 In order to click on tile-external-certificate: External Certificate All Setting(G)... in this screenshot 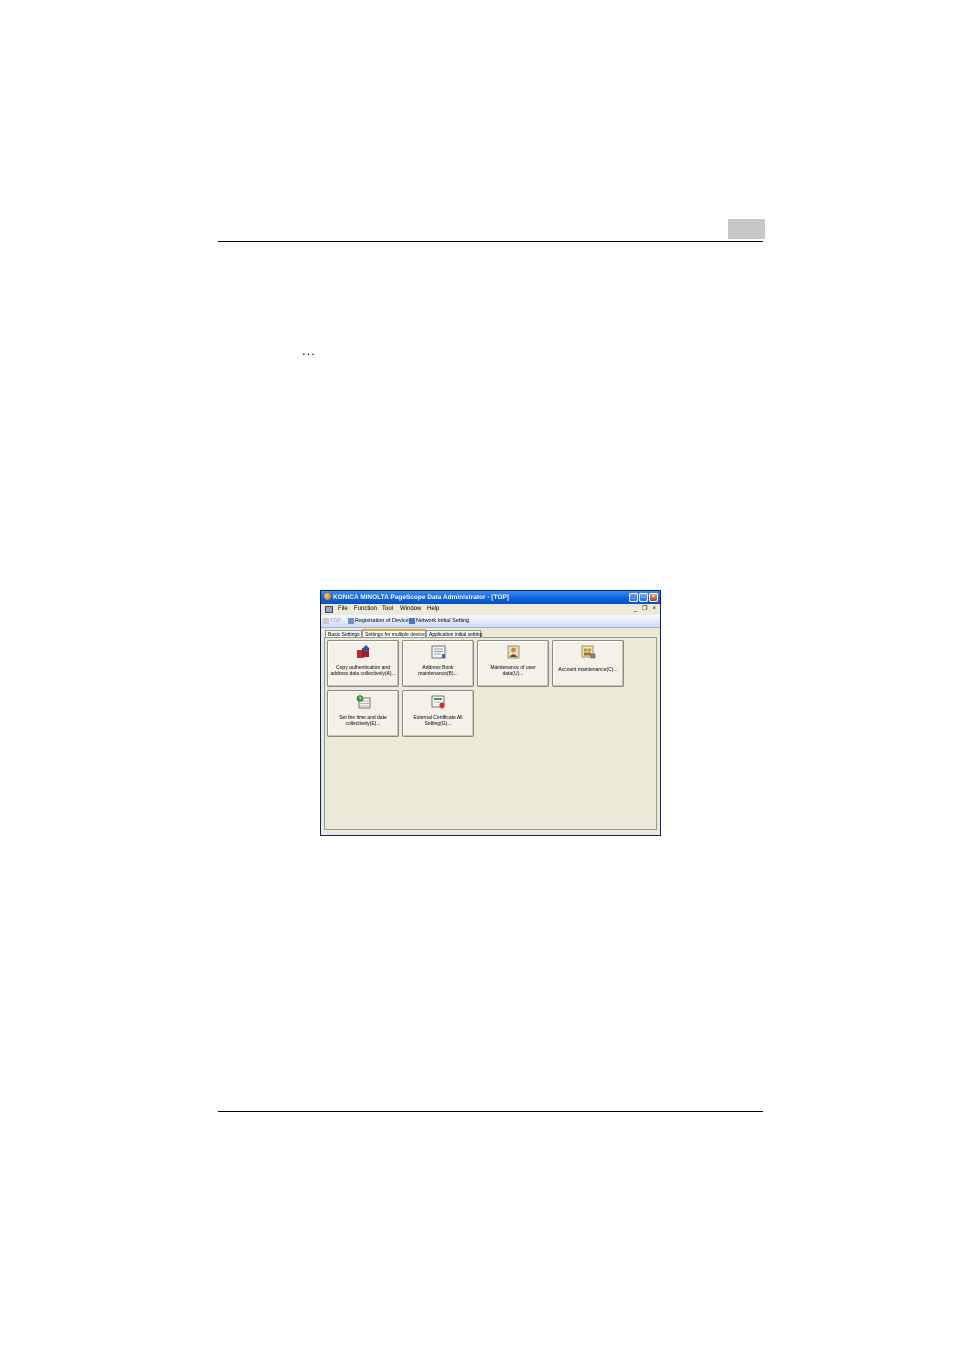, I will do `click(438, 713)`.